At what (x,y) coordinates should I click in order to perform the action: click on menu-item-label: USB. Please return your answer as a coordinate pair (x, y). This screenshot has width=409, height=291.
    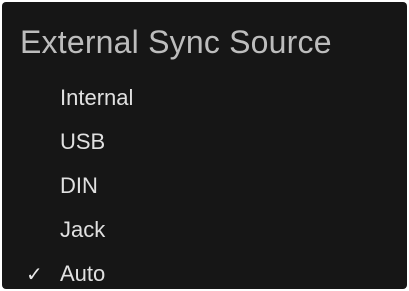
    Looking at the image, I should click on (83, 141).